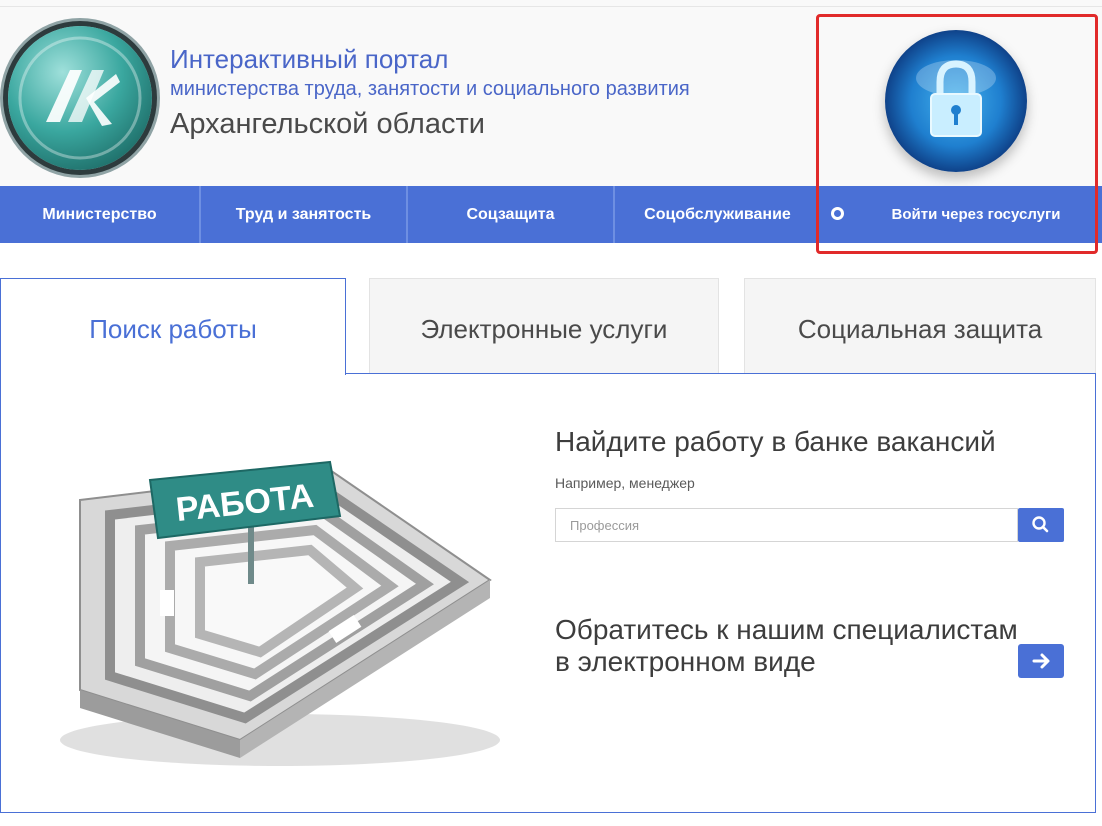 This screenshot has width=1102, height=826. I want to click on tab-social-protection: Социальная защита, so click(920, 326).